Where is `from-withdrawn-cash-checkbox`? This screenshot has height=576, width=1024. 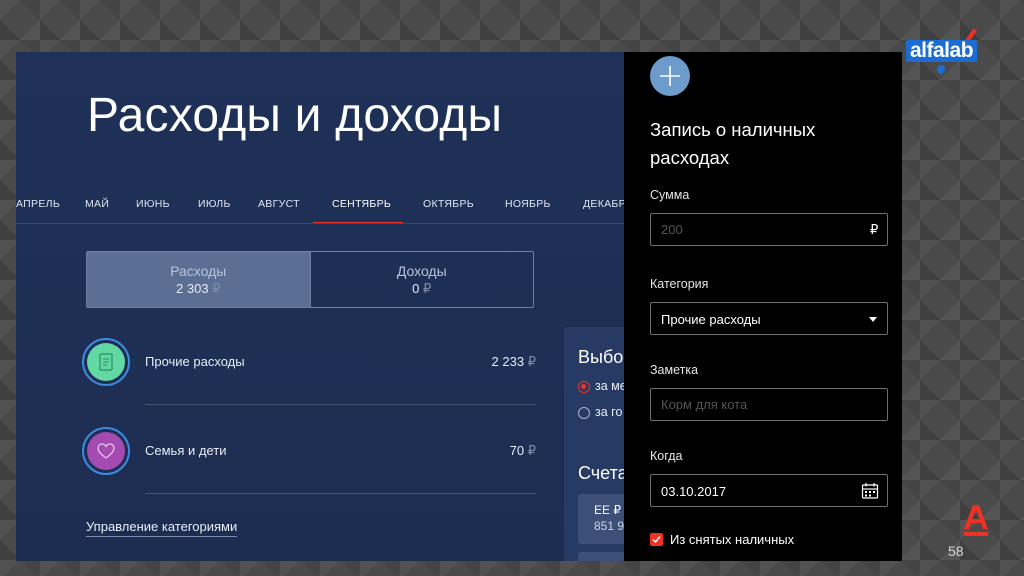 from-withdrawn-cash-checkbox is located at coordinates (656, 539).